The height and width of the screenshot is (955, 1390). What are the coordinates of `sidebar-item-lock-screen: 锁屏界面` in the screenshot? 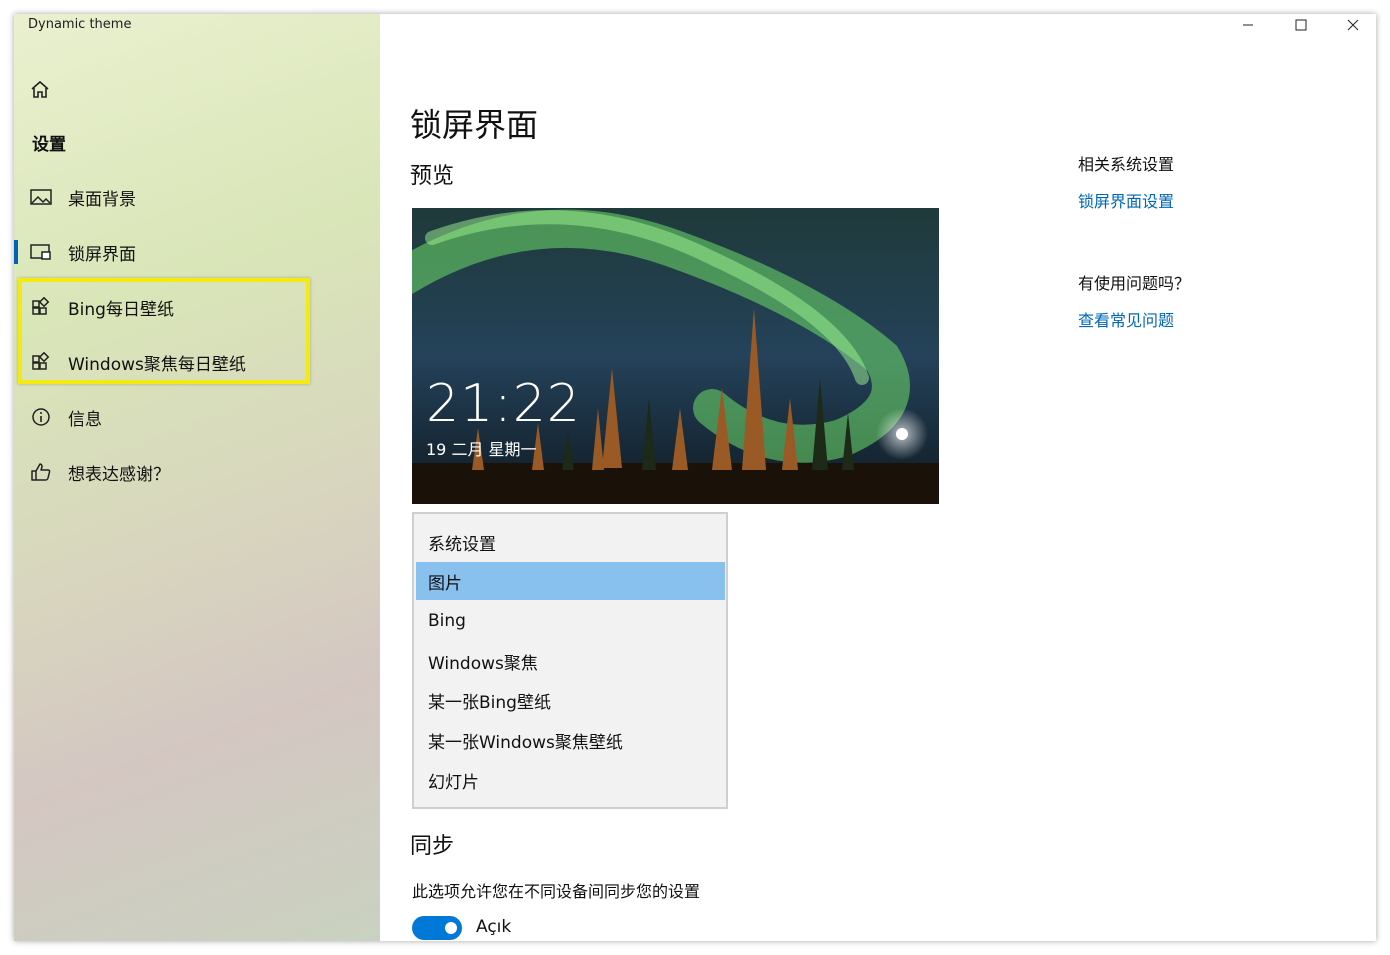 It's located at (197, 252).